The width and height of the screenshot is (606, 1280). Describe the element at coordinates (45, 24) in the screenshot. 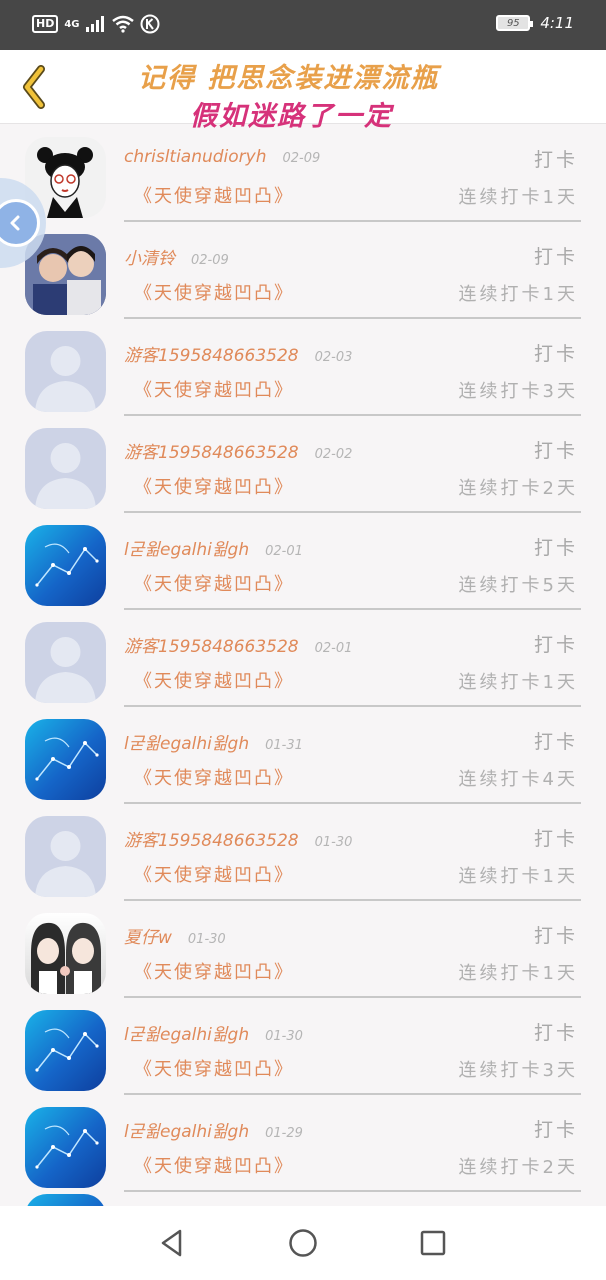

I see `hd-badge: HD` at that location.